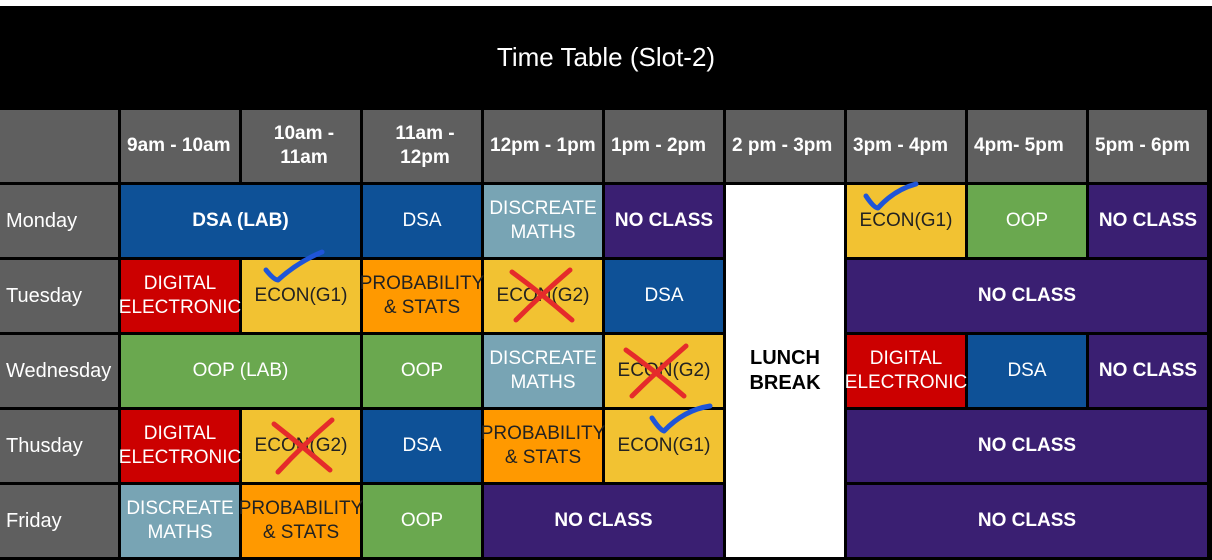 The height and width of the screenshot is (560, 1212). What do you see at coordinates (422, 146) in the screenshot?
I see `time-slot-header: 11am - 12pm` at bounding box center [422, 146].